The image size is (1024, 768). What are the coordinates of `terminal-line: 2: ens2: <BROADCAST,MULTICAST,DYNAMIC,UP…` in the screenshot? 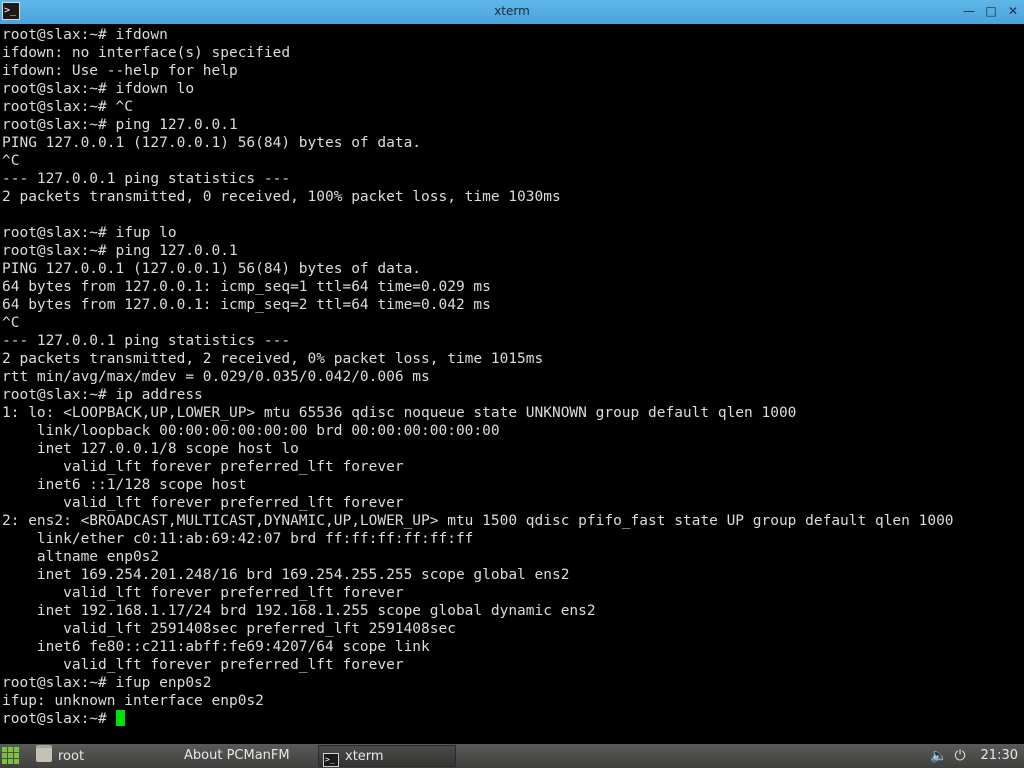 It's located at (478, 521).